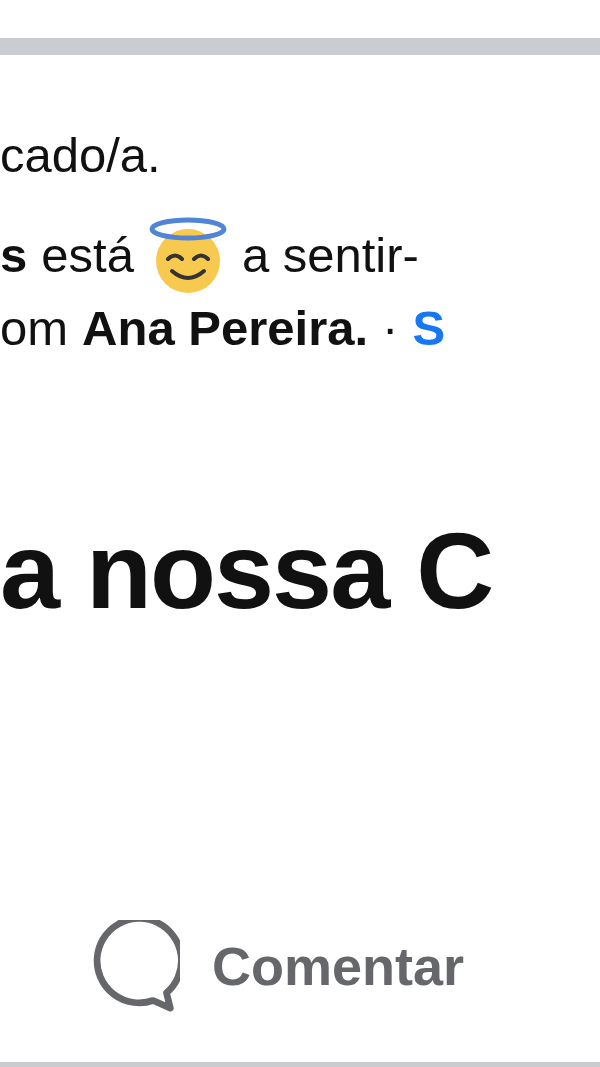 This screenshot has height=1067, width=600. Describe the element at coordinates (34, 328) in the screenshot. I see `status-text: om` at that location.